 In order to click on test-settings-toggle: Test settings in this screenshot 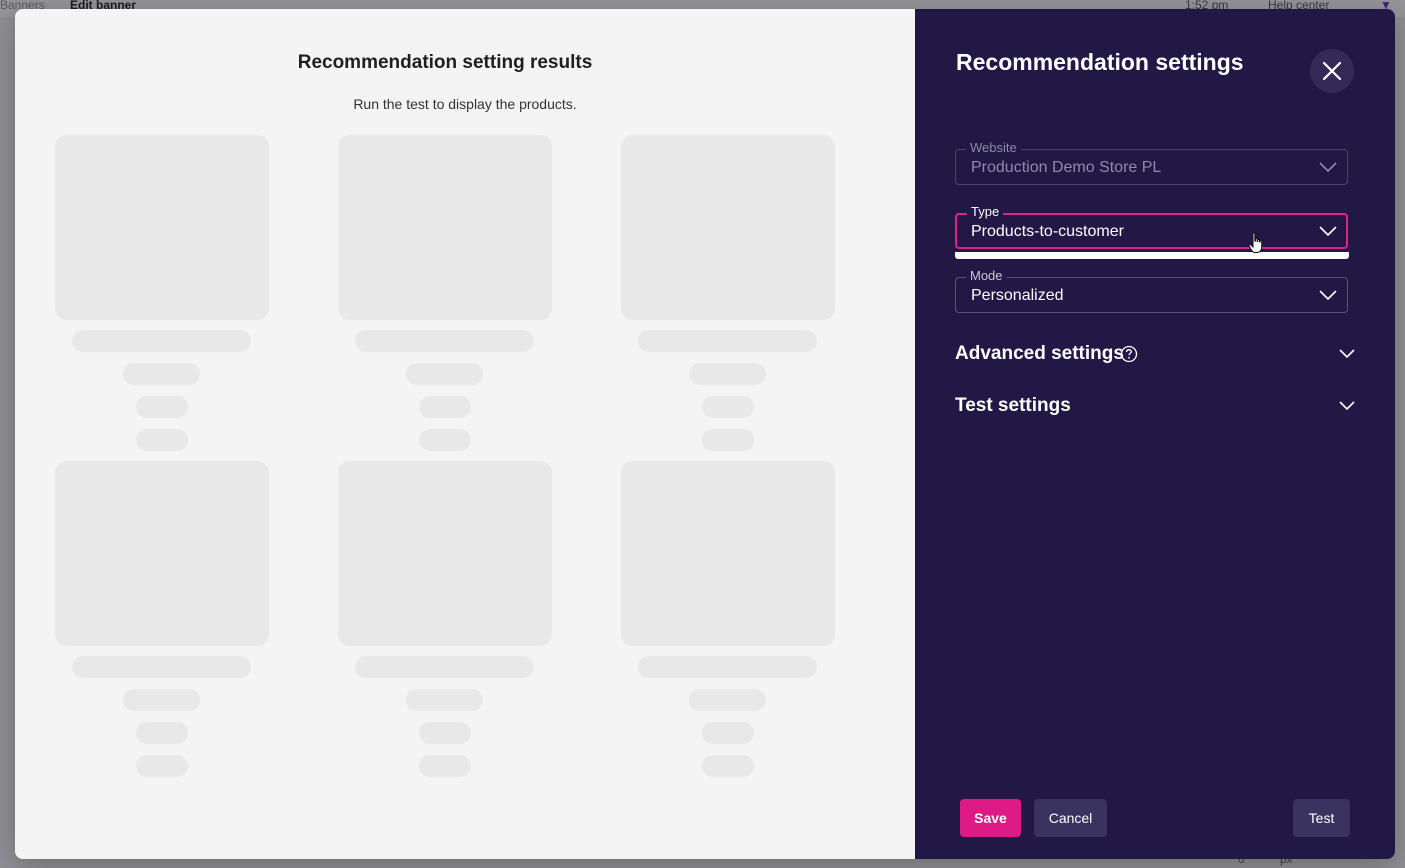, I will do `click(1155, 408)`.